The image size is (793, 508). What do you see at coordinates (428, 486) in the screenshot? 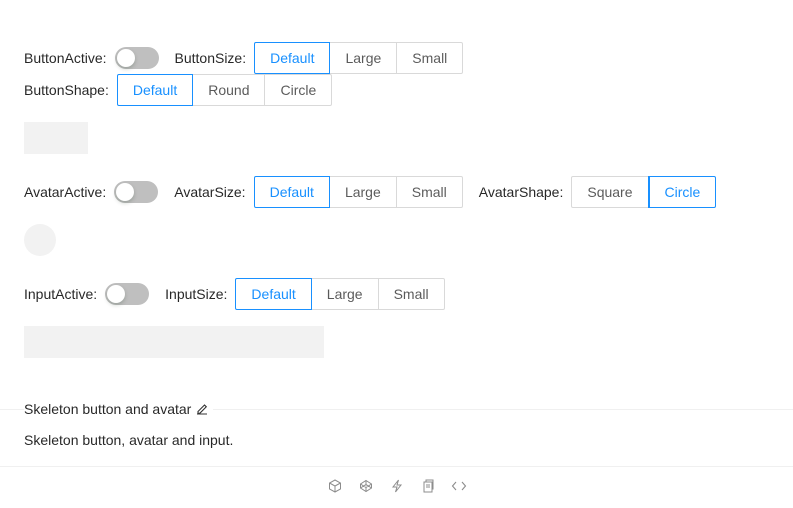
I see `copy-icon` at bounding box center [428, 486].